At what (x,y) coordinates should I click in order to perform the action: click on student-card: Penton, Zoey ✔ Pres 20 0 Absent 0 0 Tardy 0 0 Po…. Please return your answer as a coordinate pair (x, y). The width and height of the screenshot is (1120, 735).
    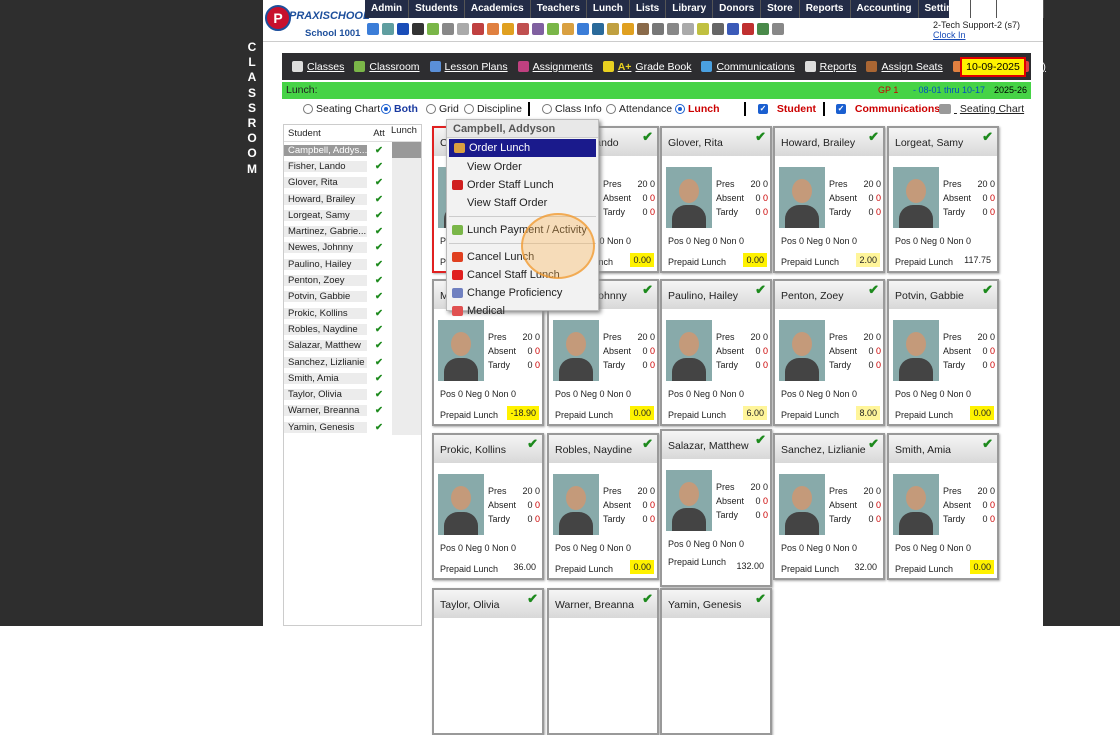
    Looking at the image, I should click on (829, 352).